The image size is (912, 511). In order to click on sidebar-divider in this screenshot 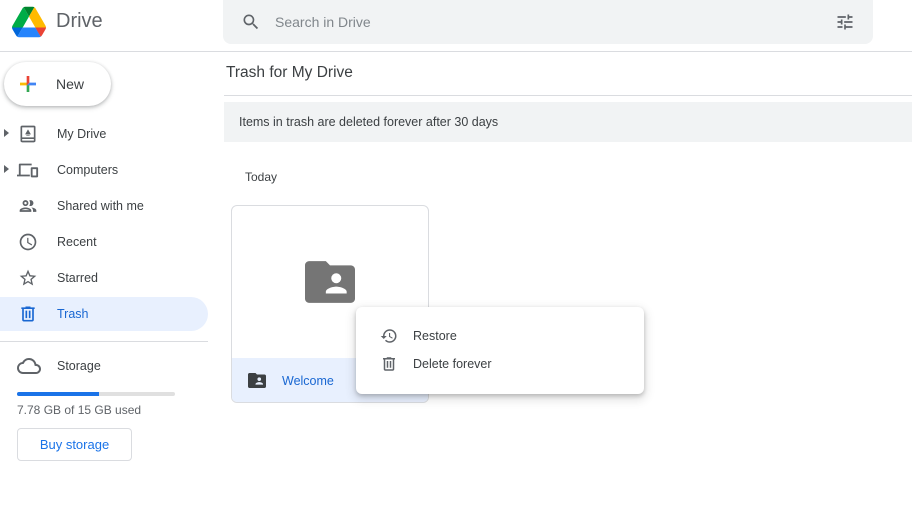, I will do `click(104, 341)`.